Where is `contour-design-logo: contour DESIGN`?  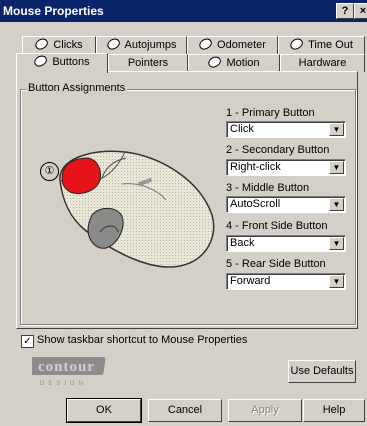 contour-design-logo: contour DESIGN is located at coordinates (69, 372).